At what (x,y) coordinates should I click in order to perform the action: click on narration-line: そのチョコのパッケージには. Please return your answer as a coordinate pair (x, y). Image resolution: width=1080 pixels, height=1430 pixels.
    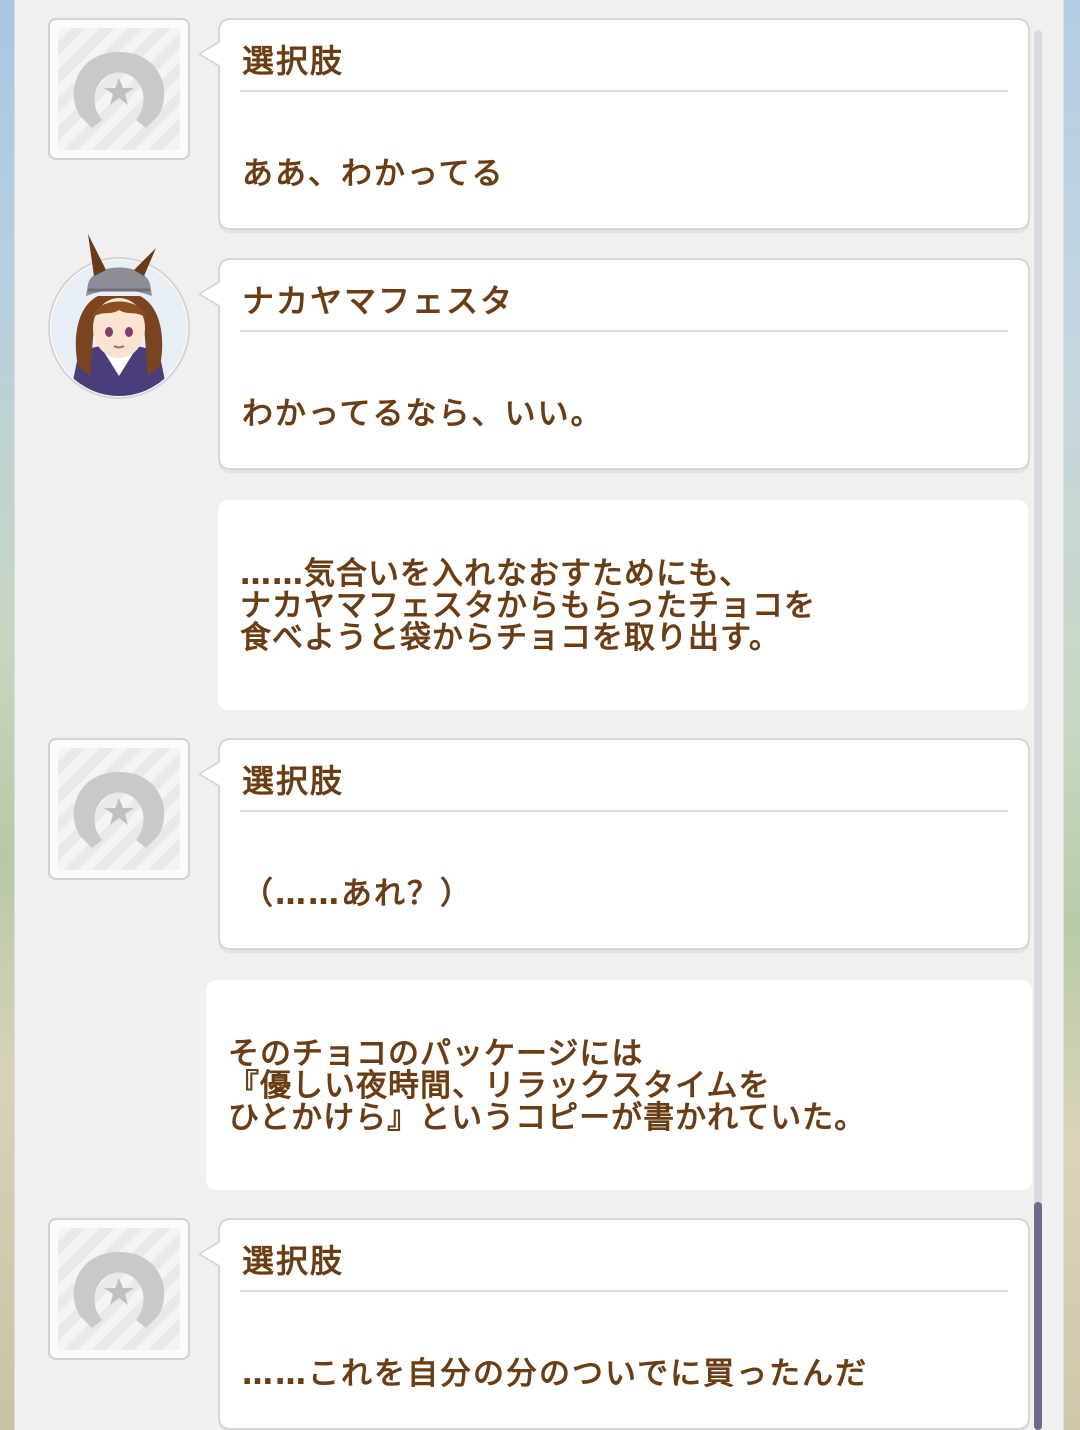
    Looking at the image, I should click on (436, 1054).